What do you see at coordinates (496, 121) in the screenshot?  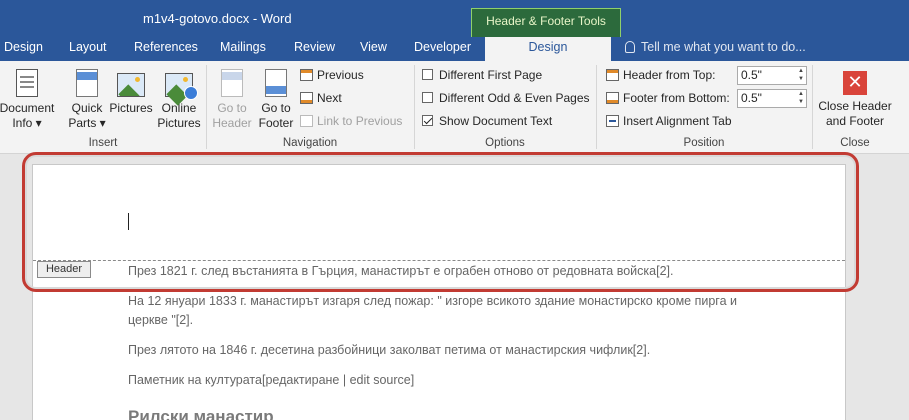 I see `show-document-text-label: Show Document Text` at bounding box center [496, 121].